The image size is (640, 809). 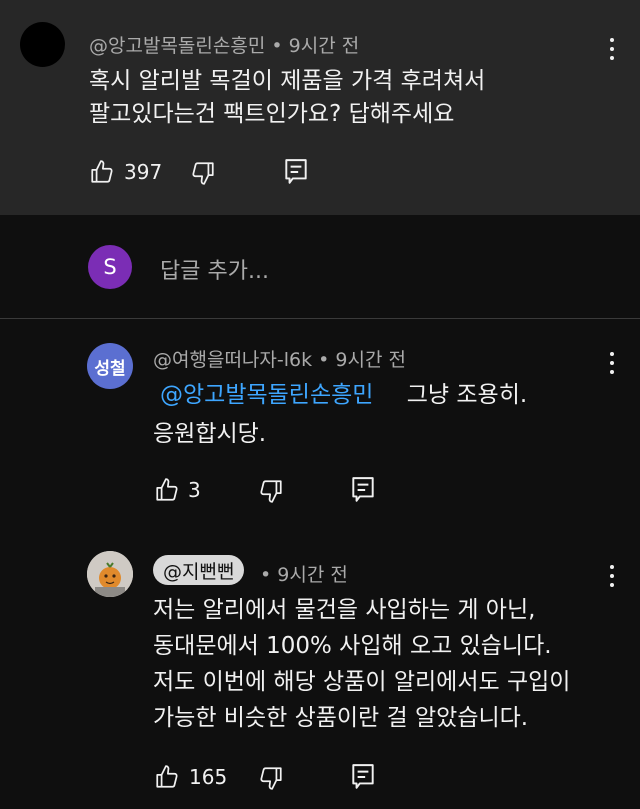 I want to click on mention-link: @앙고발목돌린손흥민, so click(x=266, y=395).